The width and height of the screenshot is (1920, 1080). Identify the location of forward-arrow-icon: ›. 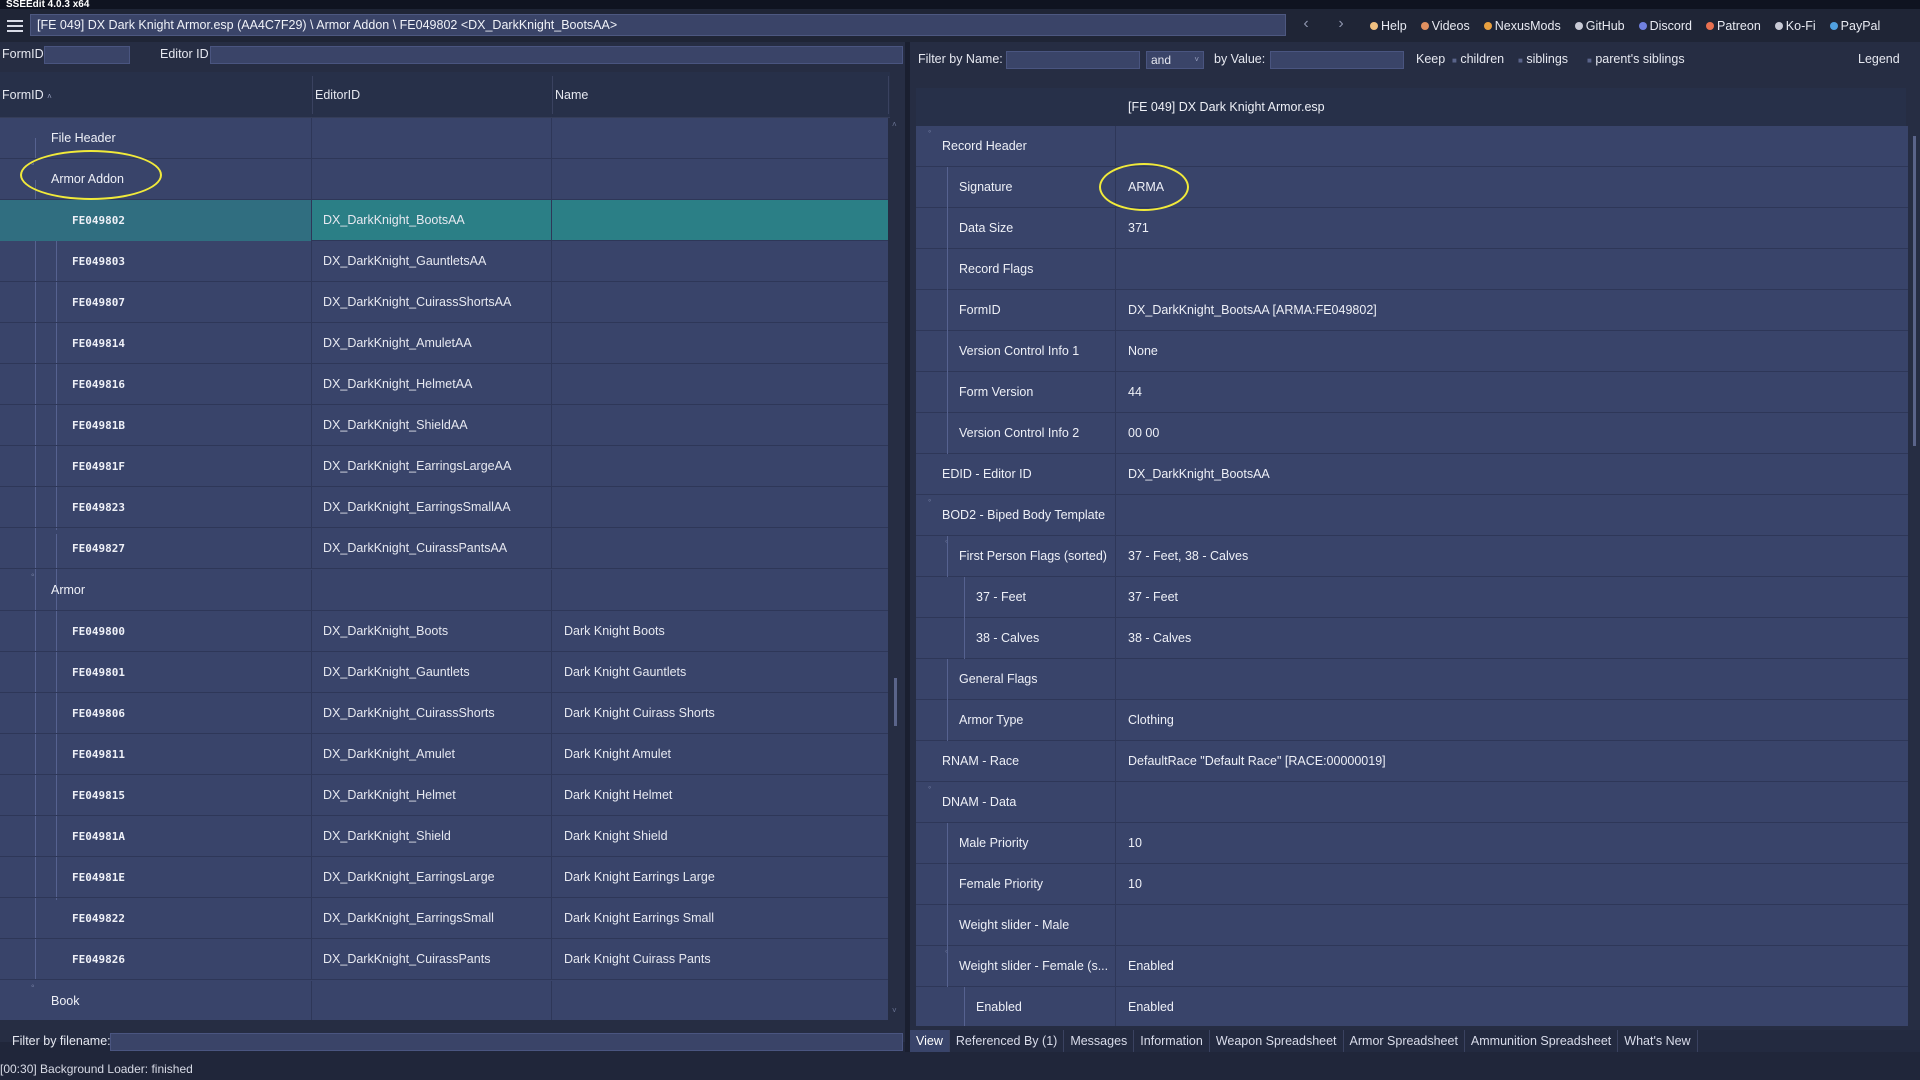
(1341, 24).